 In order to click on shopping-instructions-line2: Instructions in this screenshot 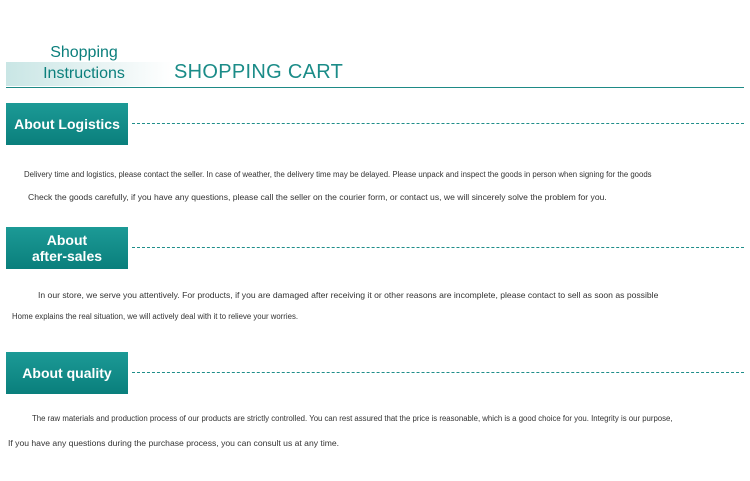, I will do `click(84, 73)`.